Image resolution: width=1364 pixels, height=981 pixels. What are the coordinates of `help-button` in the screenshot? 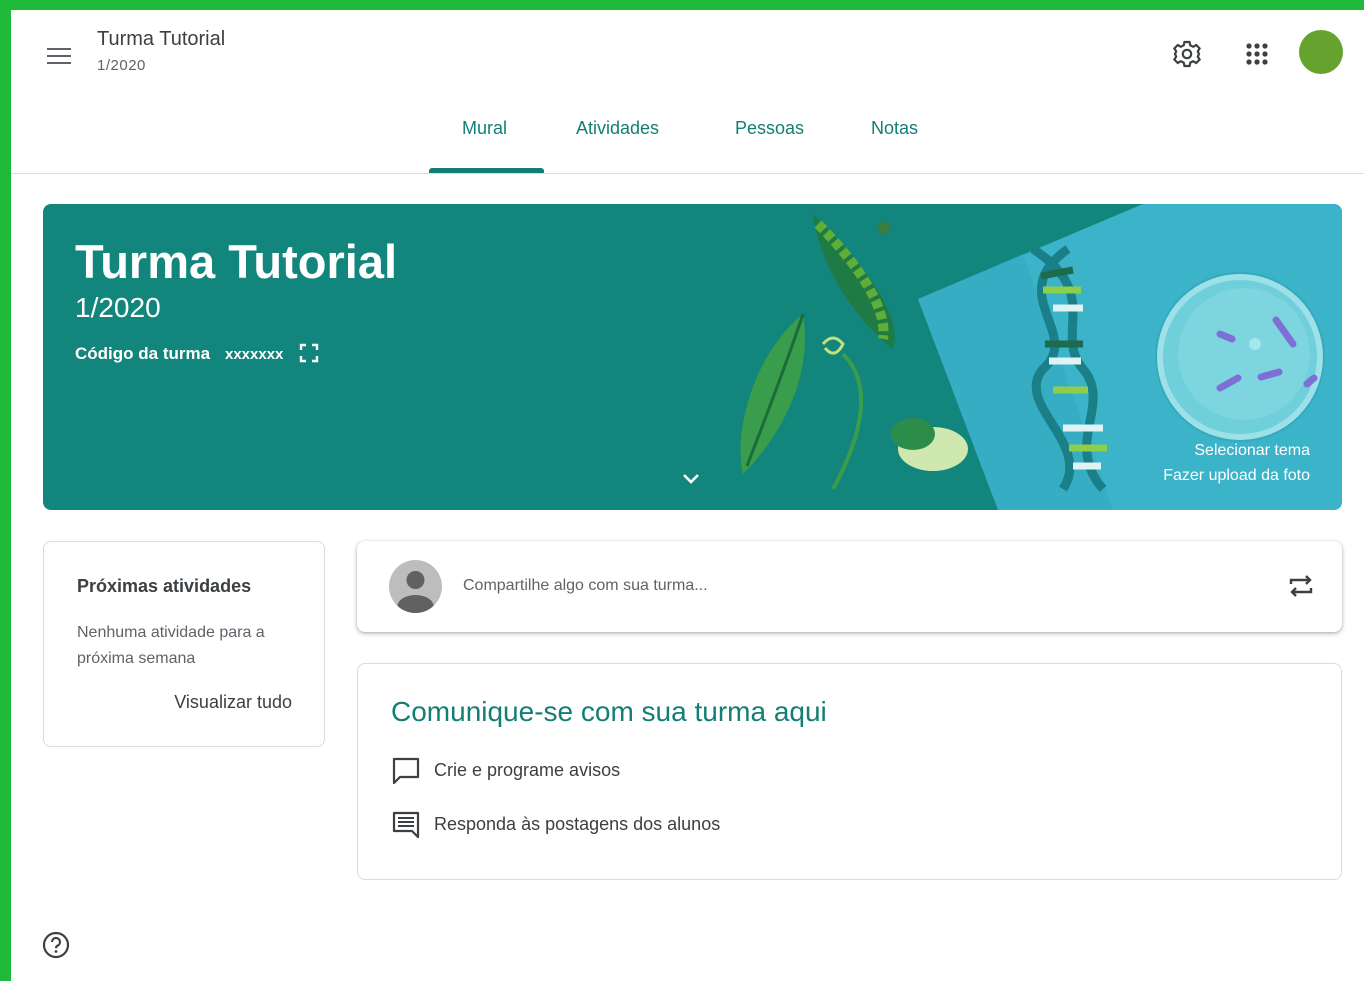 It's located at (56, 945).